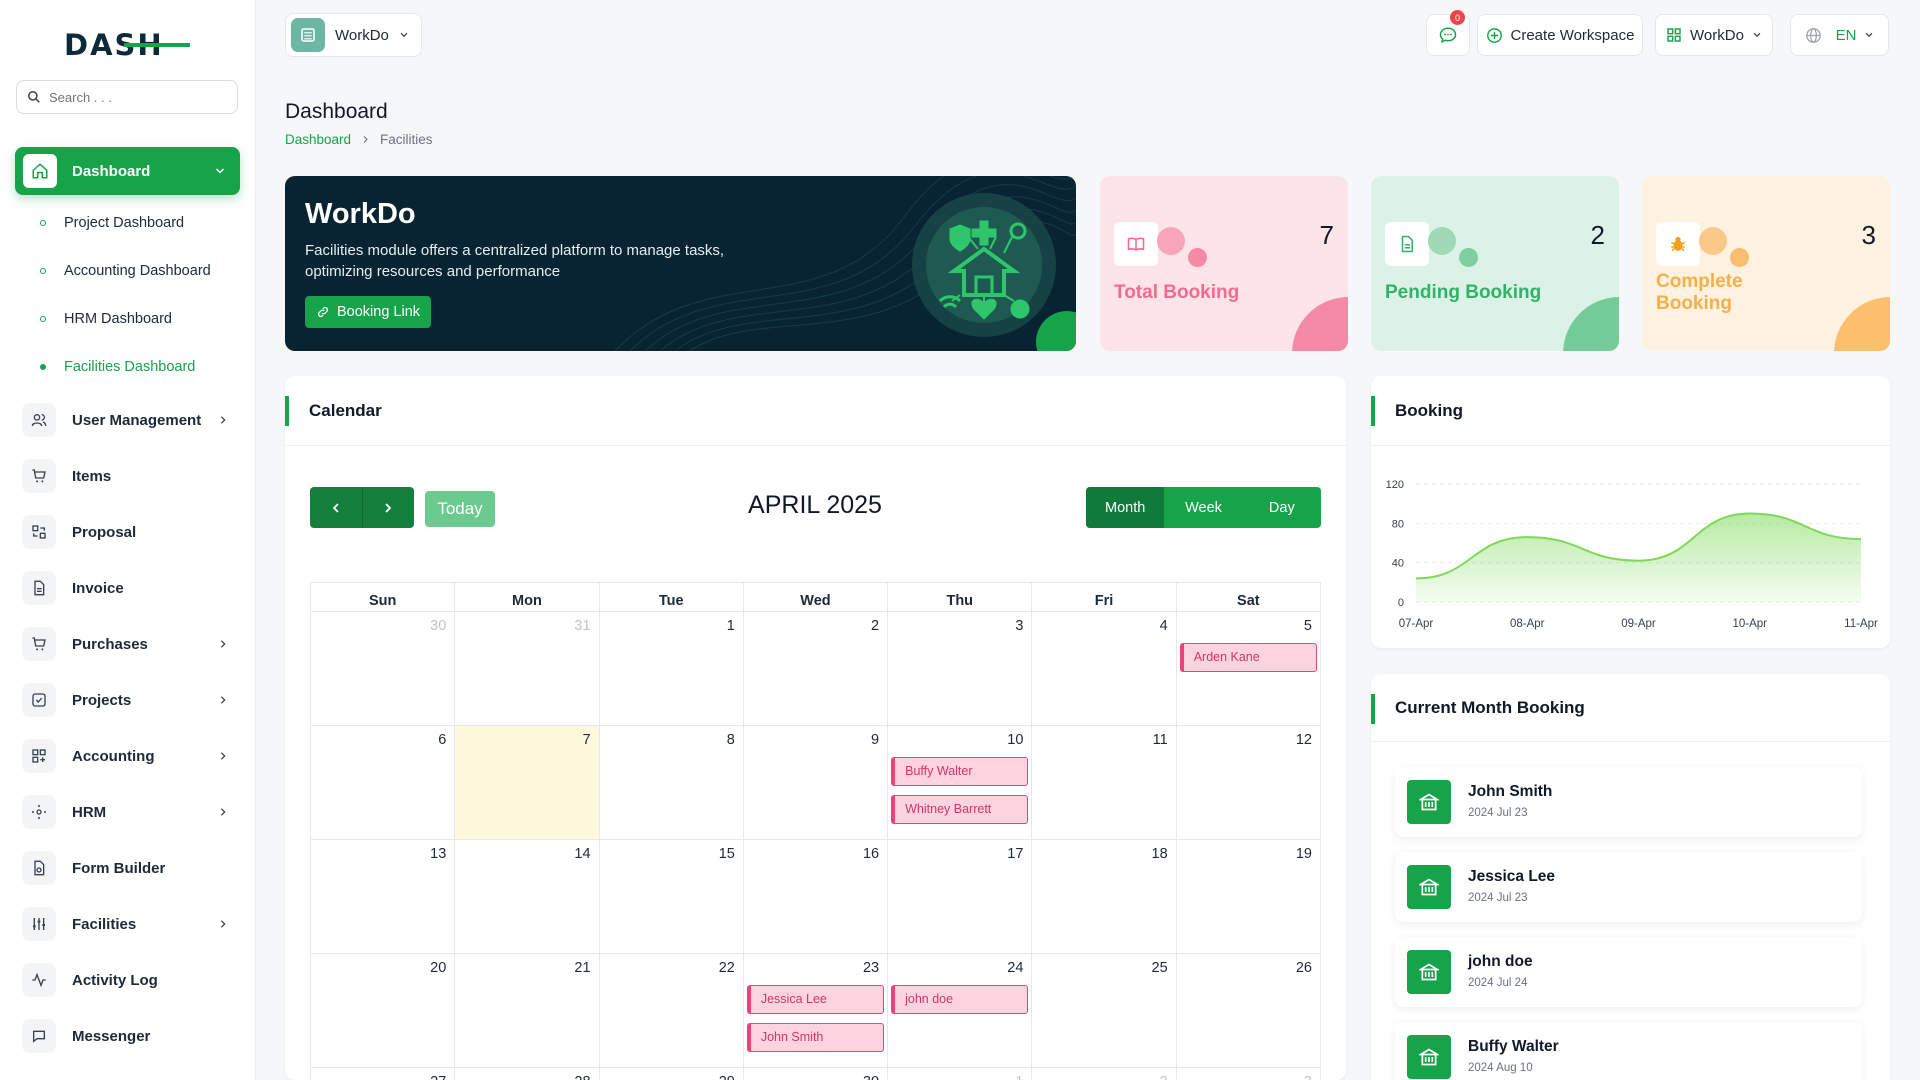 The image size is (1920, 1080). What do you see at coordinates (127, 588) in the screenshot?
I see `sidebar-item-invoice: Invoice` at bounding box center [127, 588].